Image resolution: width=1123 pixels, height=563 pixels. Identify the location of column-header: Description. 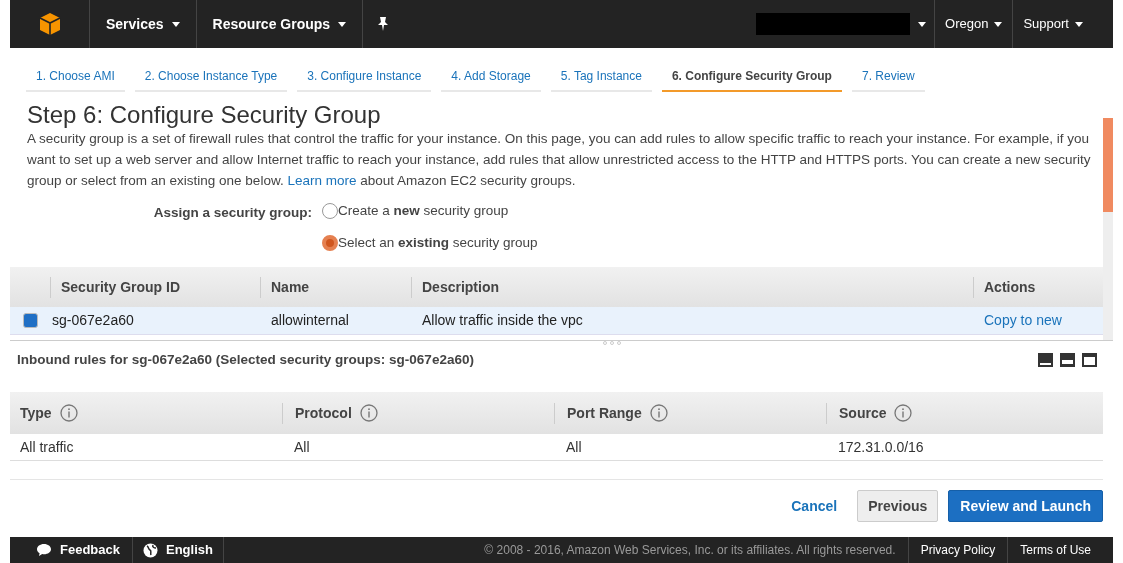
(460, 286).